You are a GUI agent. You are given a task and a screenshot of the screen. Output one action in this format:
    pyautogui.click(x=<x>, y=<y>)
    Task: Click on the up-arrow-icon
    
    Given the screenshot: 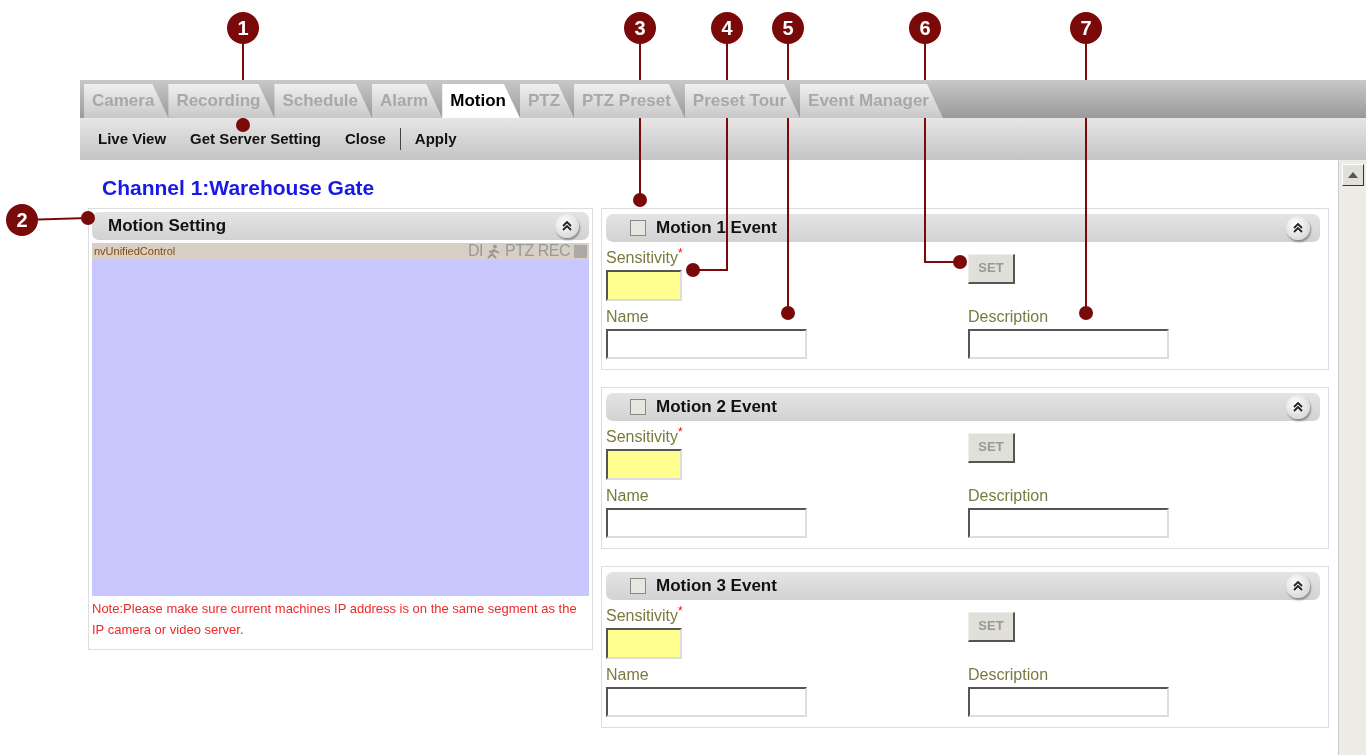 What is the action you would take?
    pyautogui.click(x=1353, y=175)
    